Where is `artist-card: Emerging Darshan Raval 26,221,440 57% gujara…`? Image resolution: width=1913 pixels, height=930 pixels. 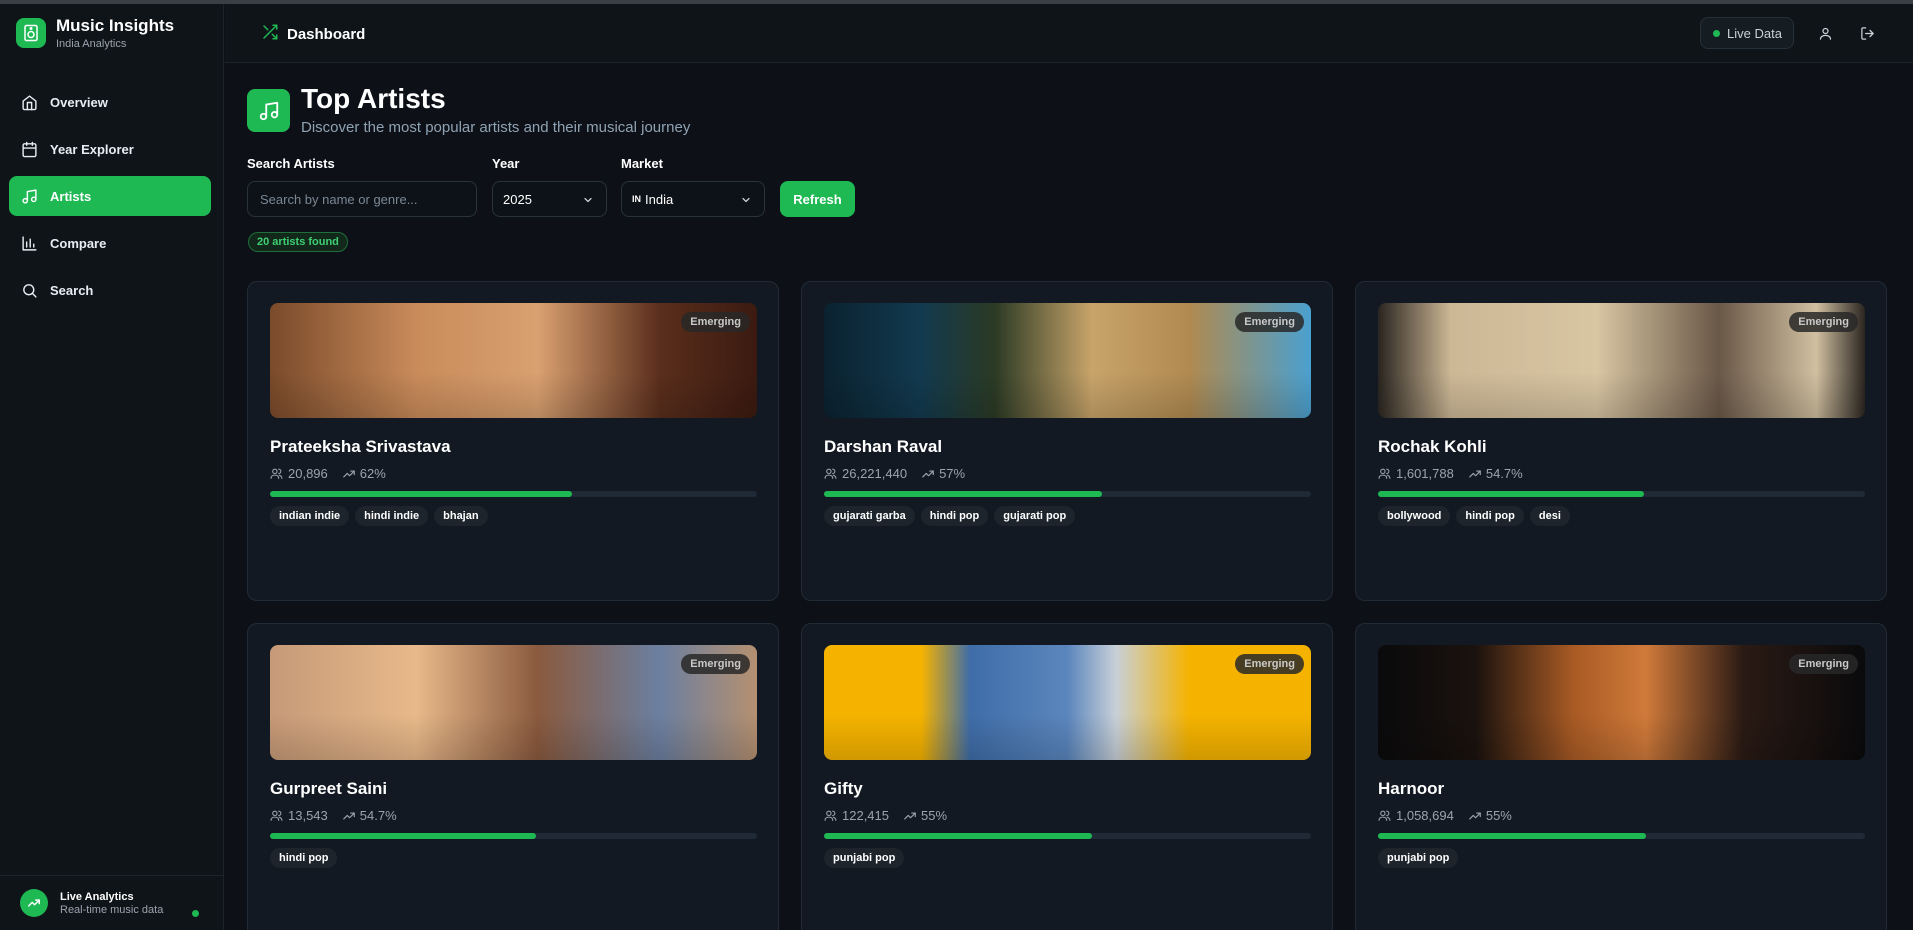
artist-card: Emerging Darshan Raval 26,221,440 57% gujara… is located at coordinates (1067, 441).